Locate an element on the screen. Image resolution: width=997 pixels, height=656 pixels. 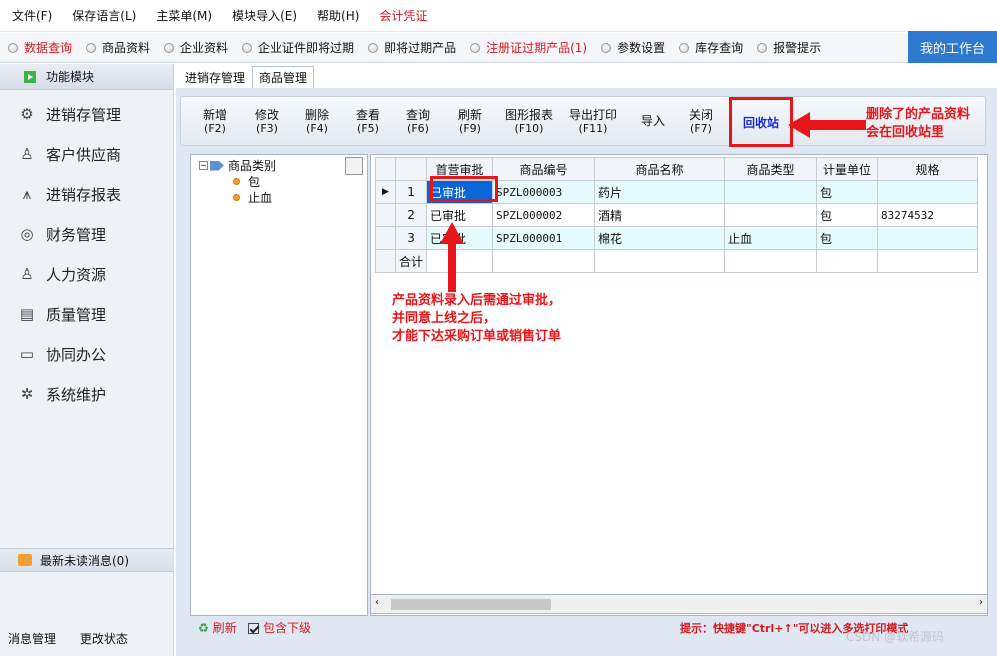
product-name-cell: 药片 is located at coordinates (660, 192).